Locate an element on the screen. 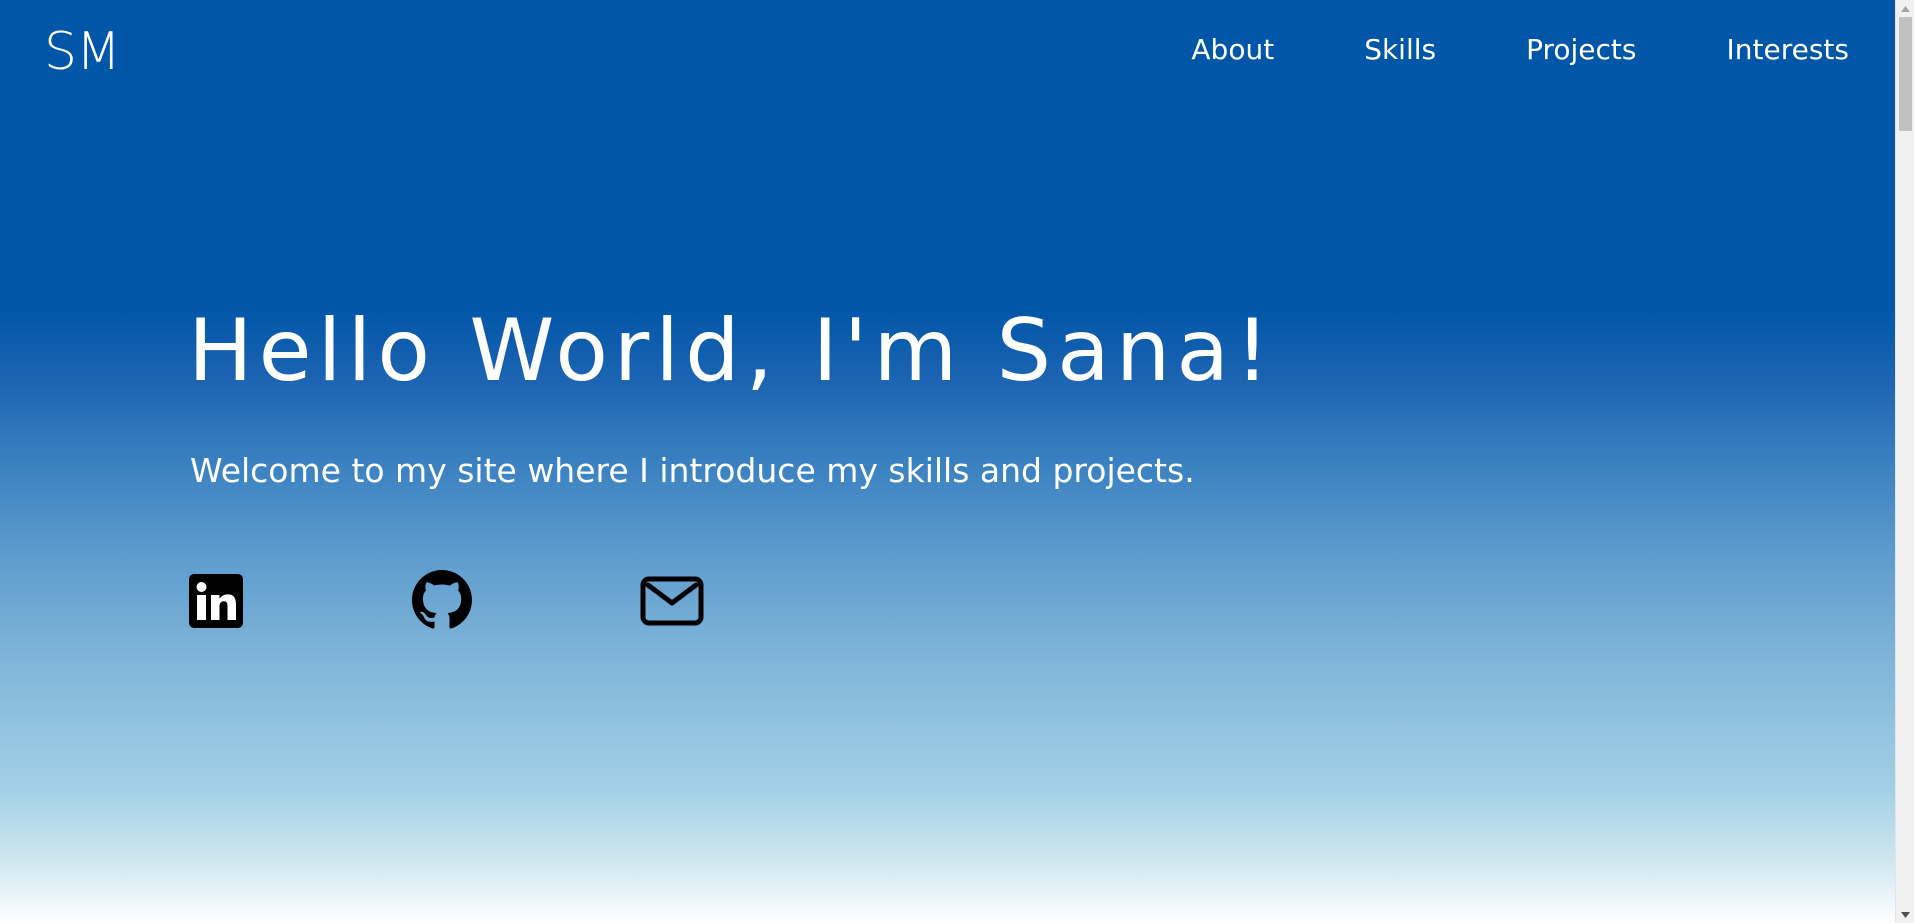 This screenshot has height=923, width=1914. social-links is located at coordinates (400, 601).